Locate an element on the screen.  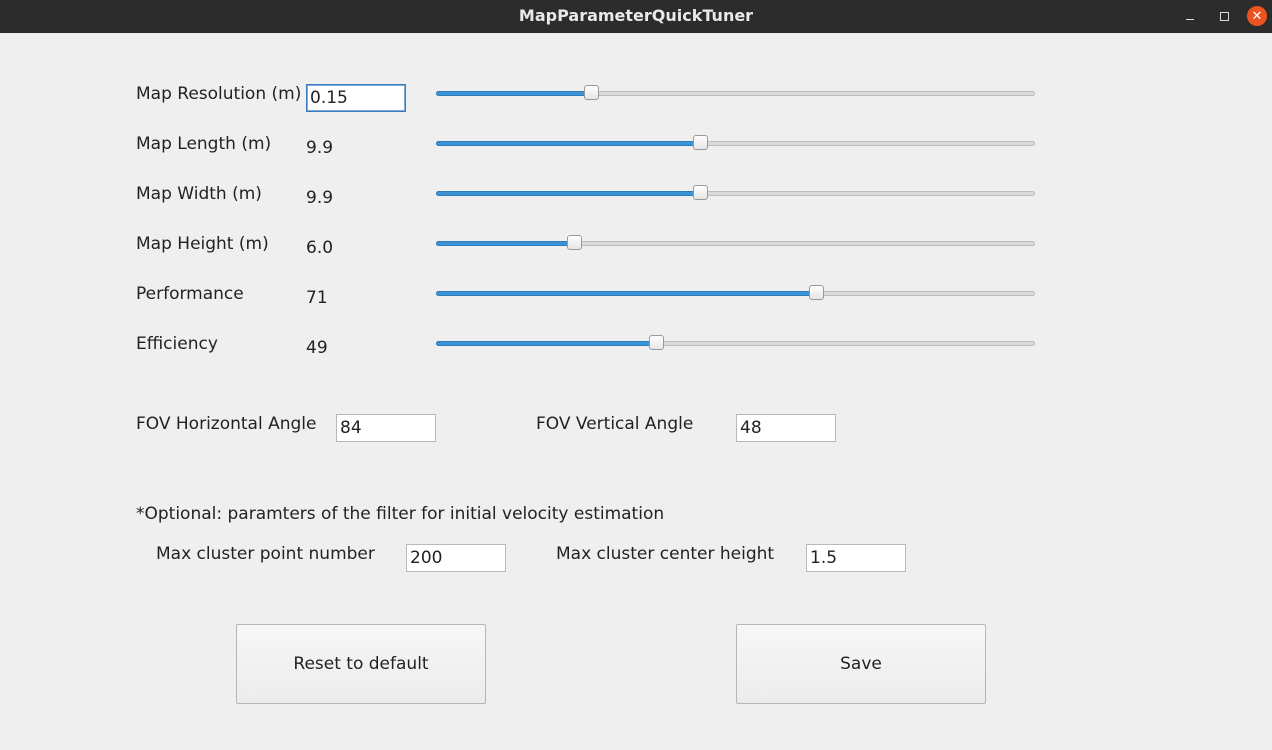
window-title: MapParameterQuickTuner is located at coordinates (636, 15).